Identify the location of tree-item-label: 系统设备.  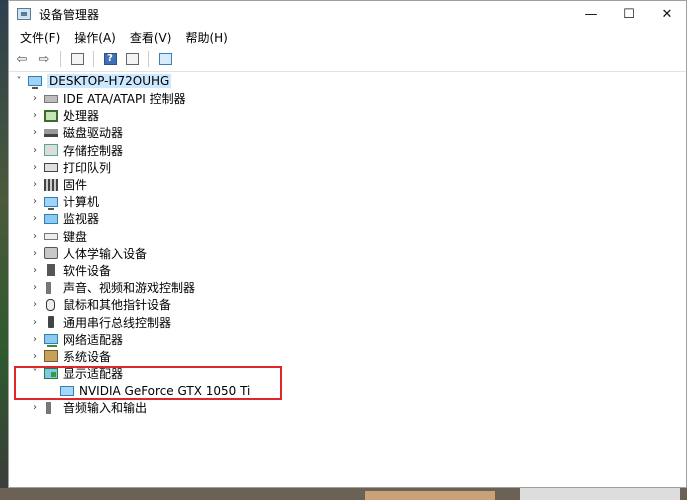
(87, 356).